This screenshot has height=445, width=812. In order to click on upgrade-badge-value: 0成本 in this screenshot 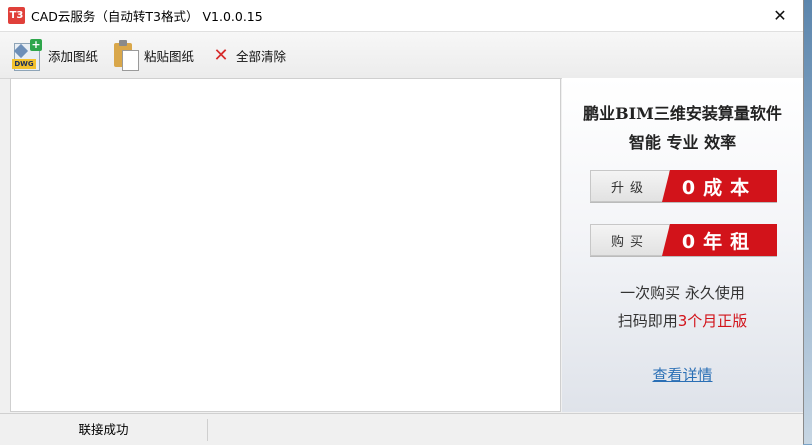, I will do `click(719, 186)`.